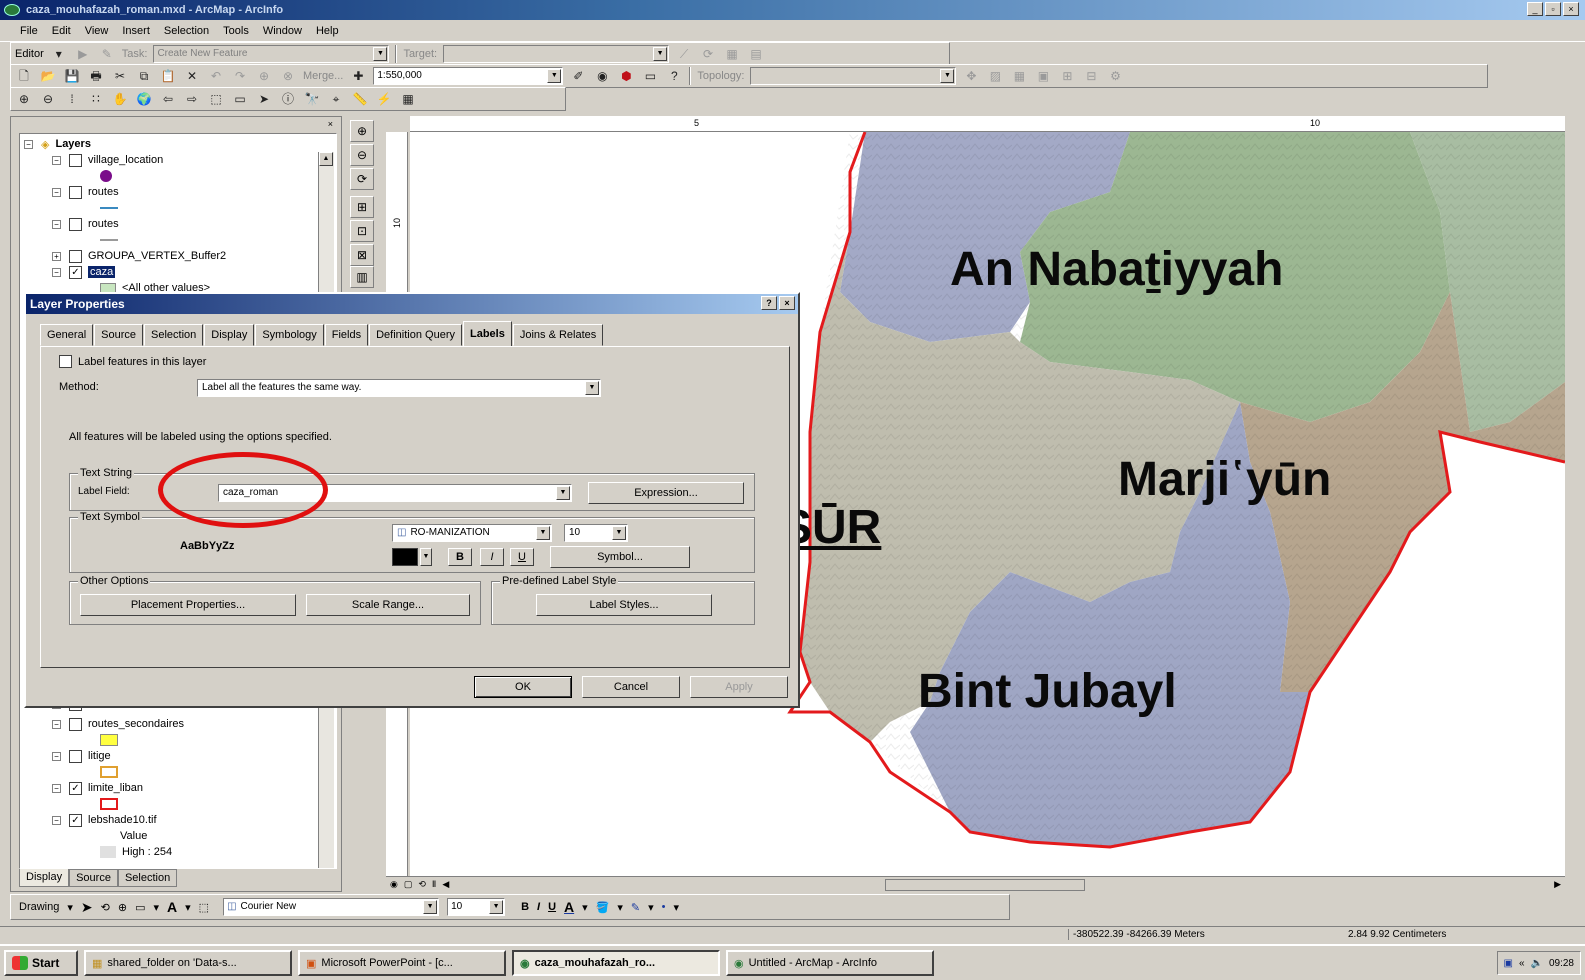 The image size is (1585, 980). I want to click on tab-display: Display, so click(229, 335).